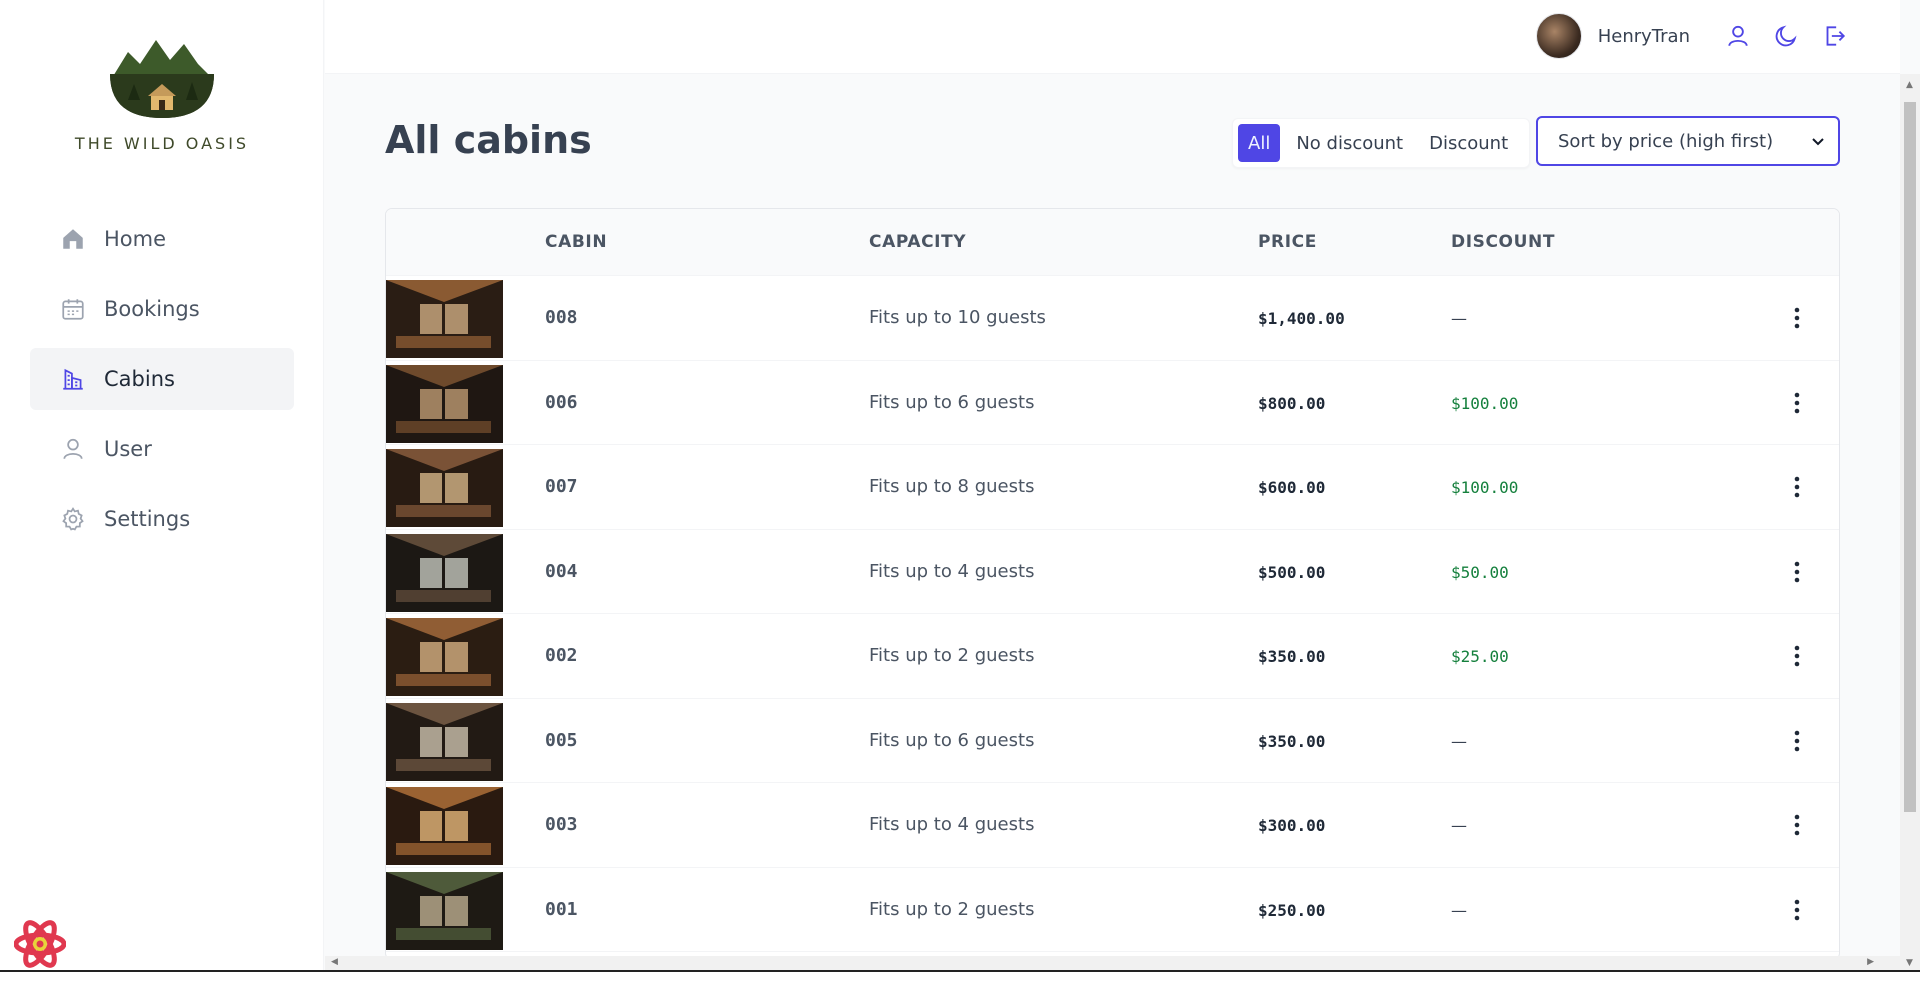  Describe the element at coordinates (561, 317) in the screenshot. I see `cabin-name: 008` at that location.